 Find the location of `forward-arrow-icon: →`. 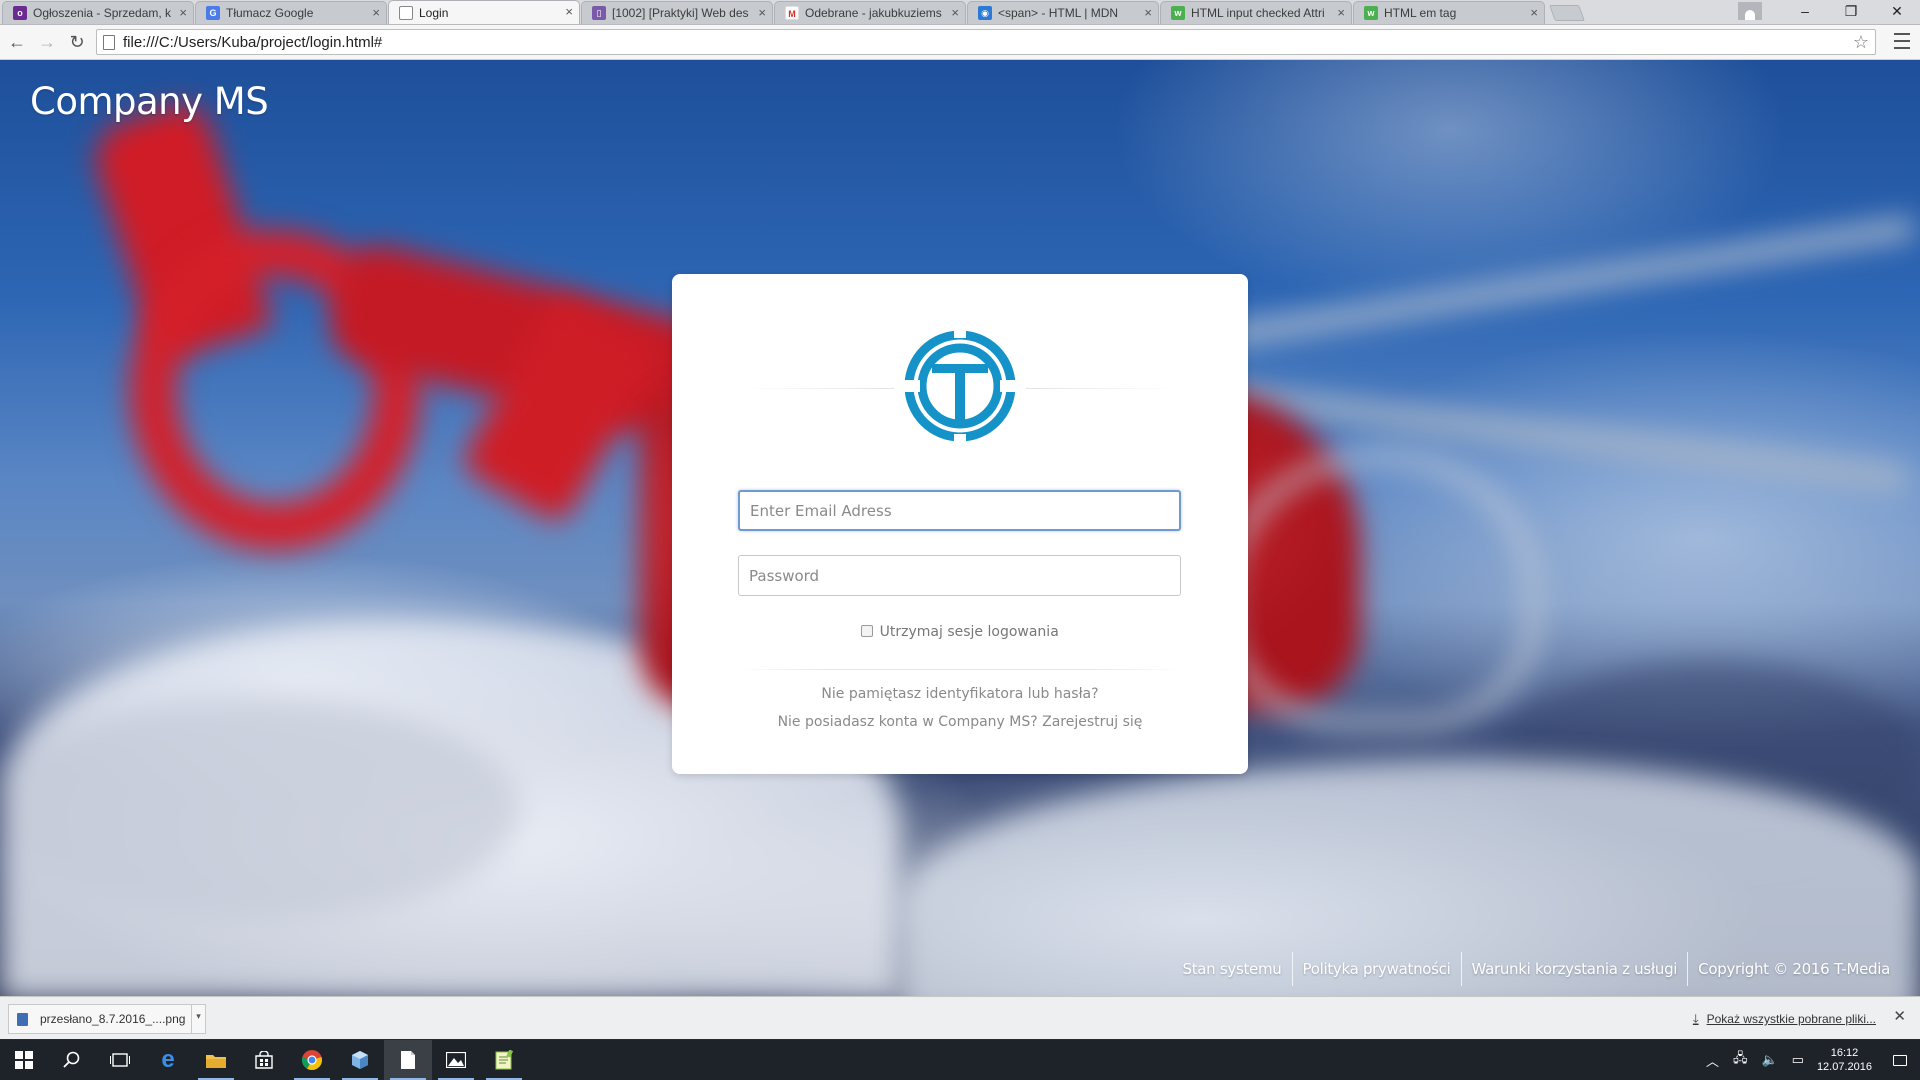

forward-arrow-icon: → is located at coordinates (47, 42).